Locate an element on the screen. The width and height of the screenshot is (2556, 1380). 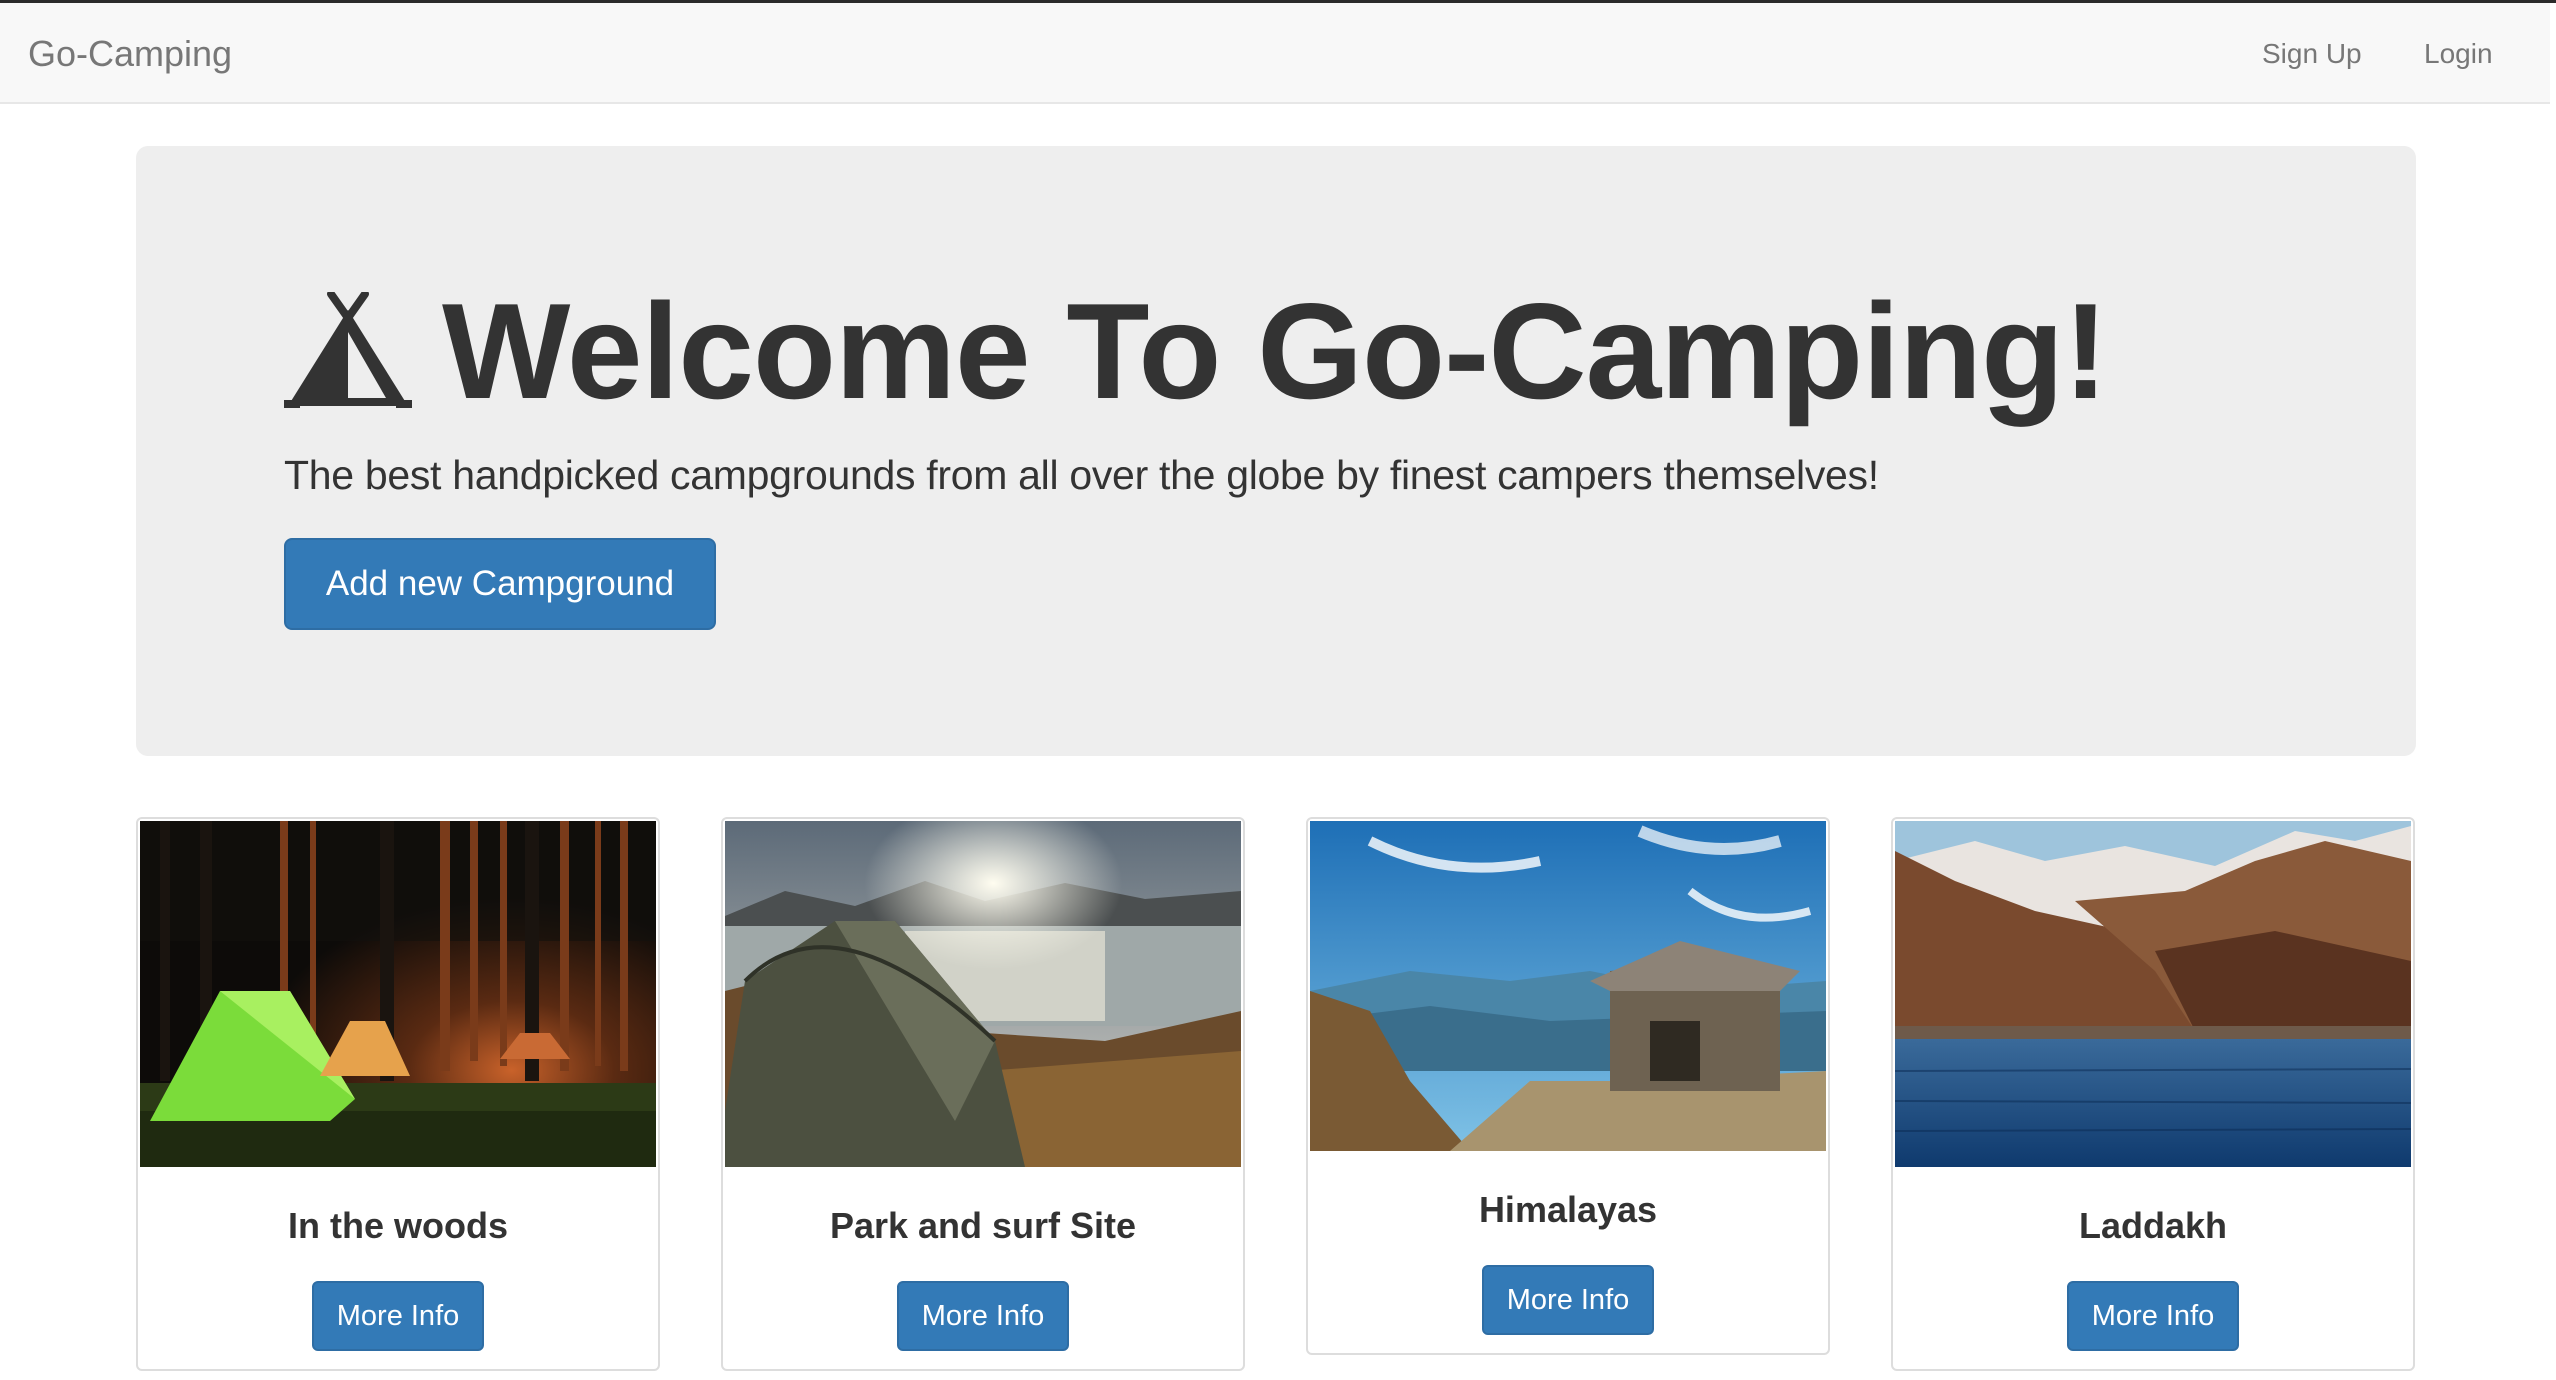
campground-image-laddakh is located at coordinates (2153, 994).